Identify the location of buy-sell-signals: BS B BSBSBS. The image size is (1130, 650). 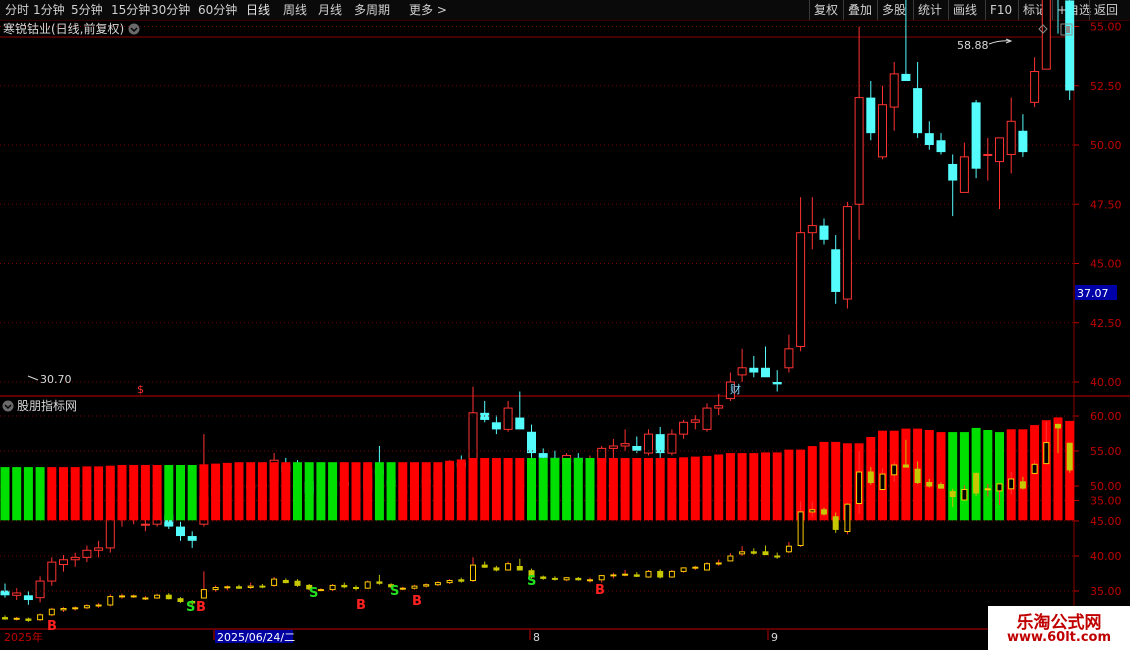
(326, 604).